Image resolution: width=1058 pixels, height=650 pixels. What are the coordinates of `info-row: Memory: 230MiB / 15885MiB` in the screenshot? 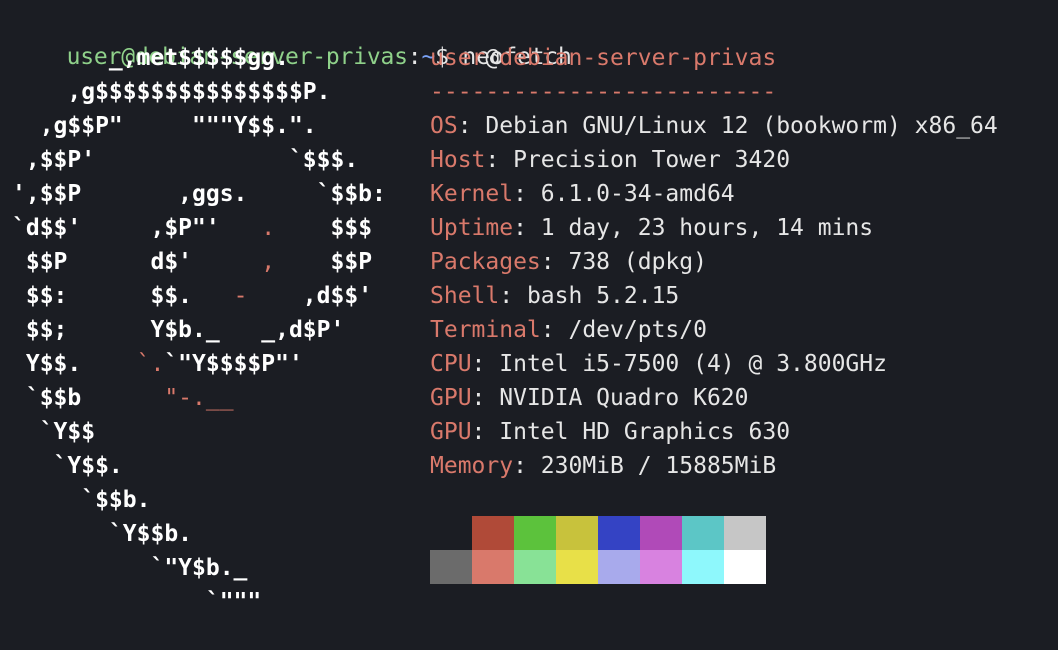 It's located at (714, 466).